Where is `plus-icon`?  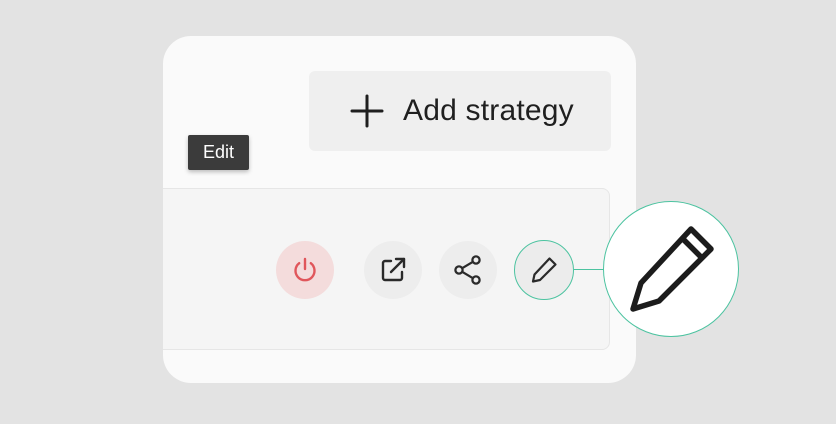 plus-icon is located at coordinates (367, 111).